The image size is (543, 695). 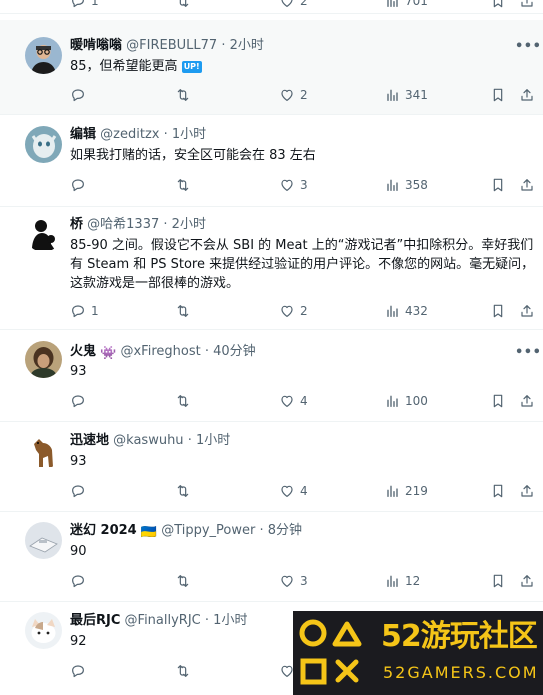 What do you see at coordinates (234, 351) in the screenshot?
I see `timestamp: 40分钟` at bounding box center [234, 351].